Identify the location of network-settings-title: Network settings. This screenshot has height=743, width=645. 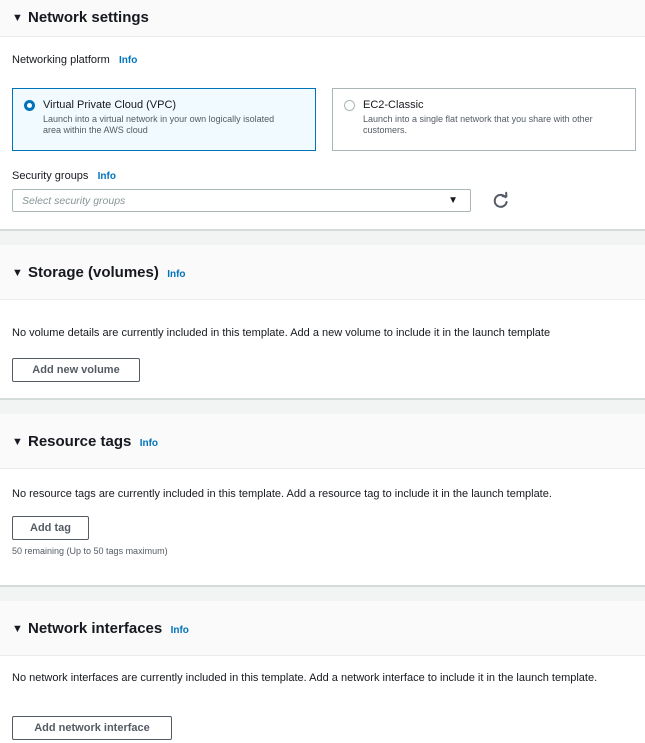
(88, 17).